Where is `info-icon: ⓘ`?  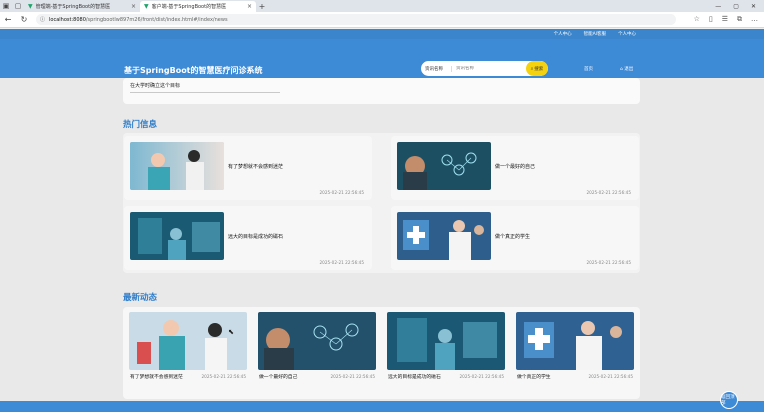
info-icon: ⓘ is located at coordinates (42, 19).